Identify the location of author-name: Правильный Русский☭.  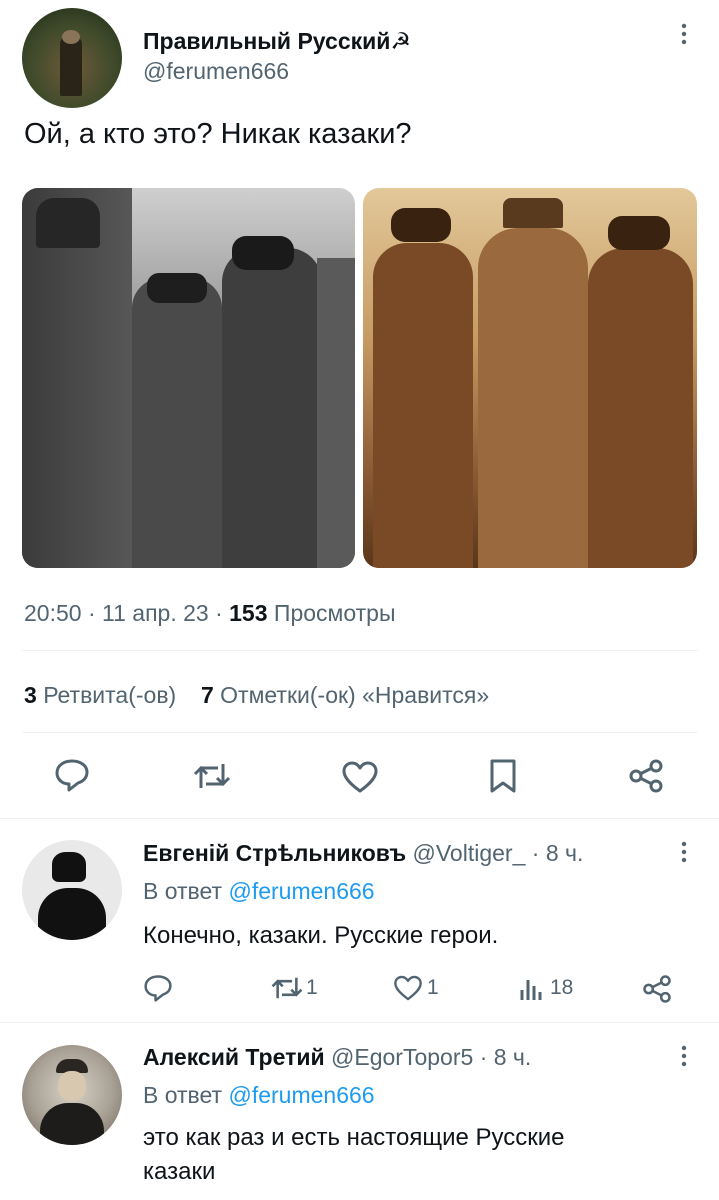
(277, 41).